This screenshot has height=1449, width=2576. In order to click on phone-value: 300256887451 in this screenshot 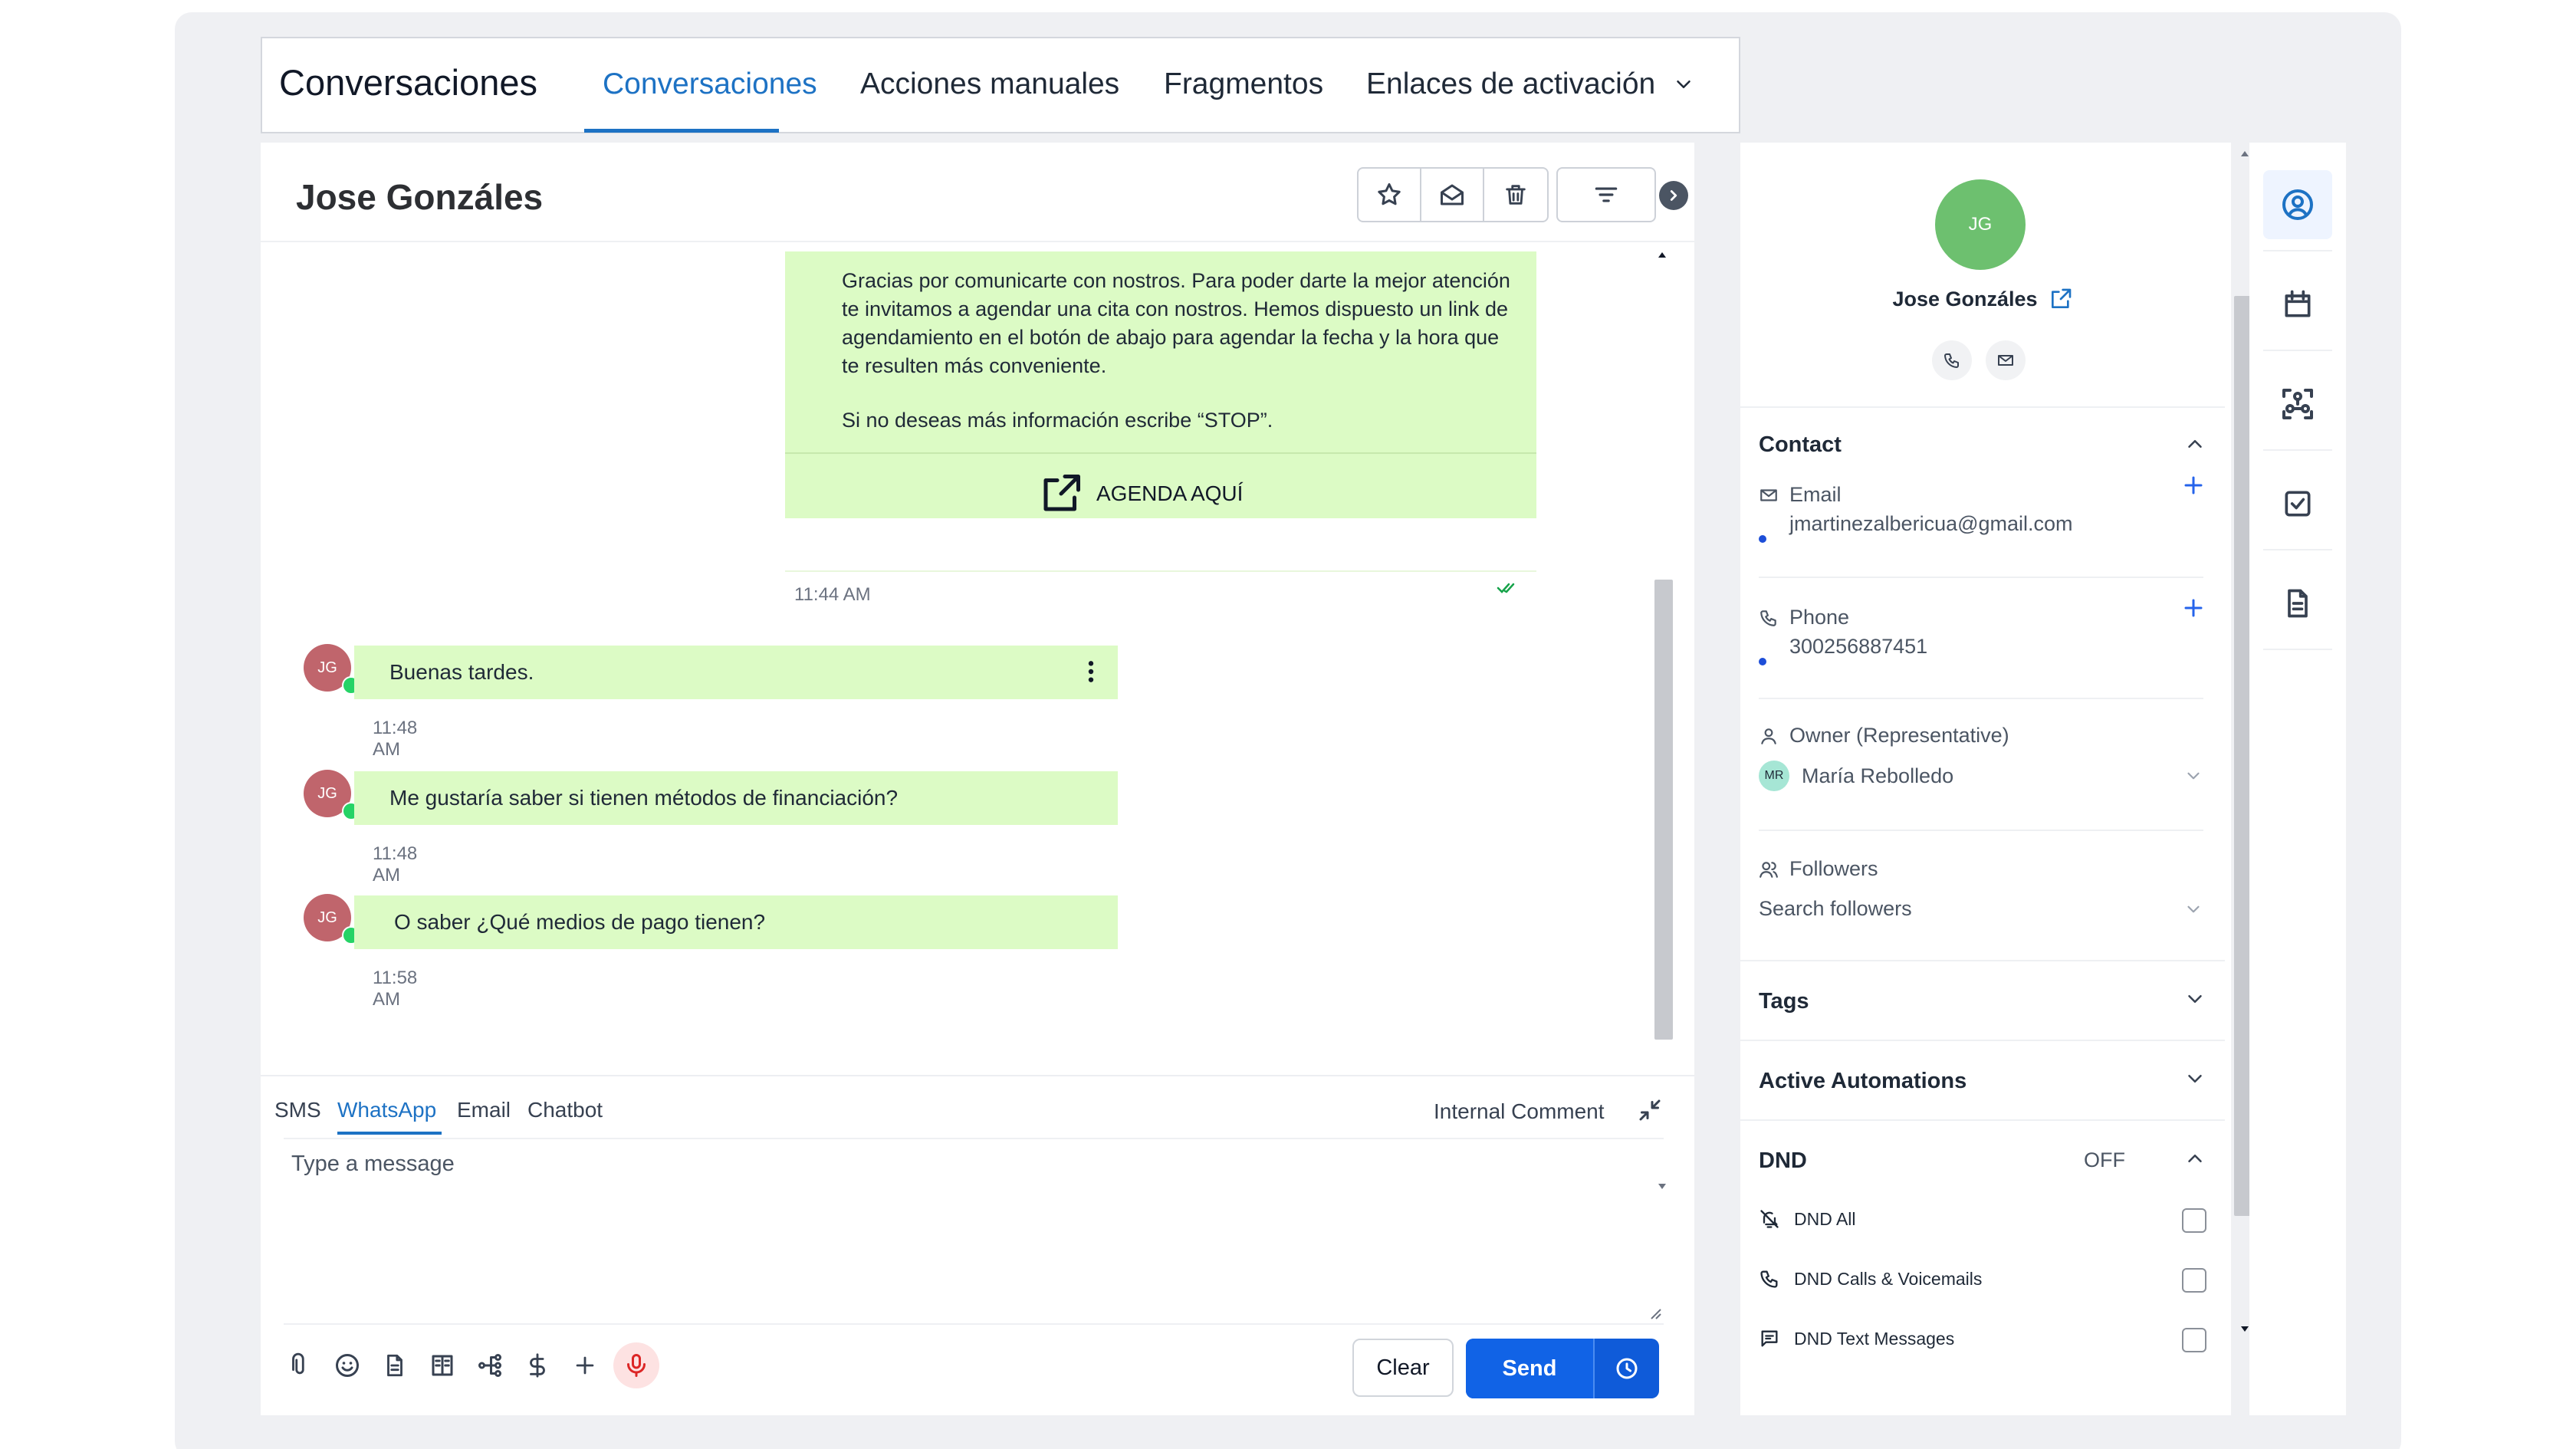, I will do `click(1858, 647)`.